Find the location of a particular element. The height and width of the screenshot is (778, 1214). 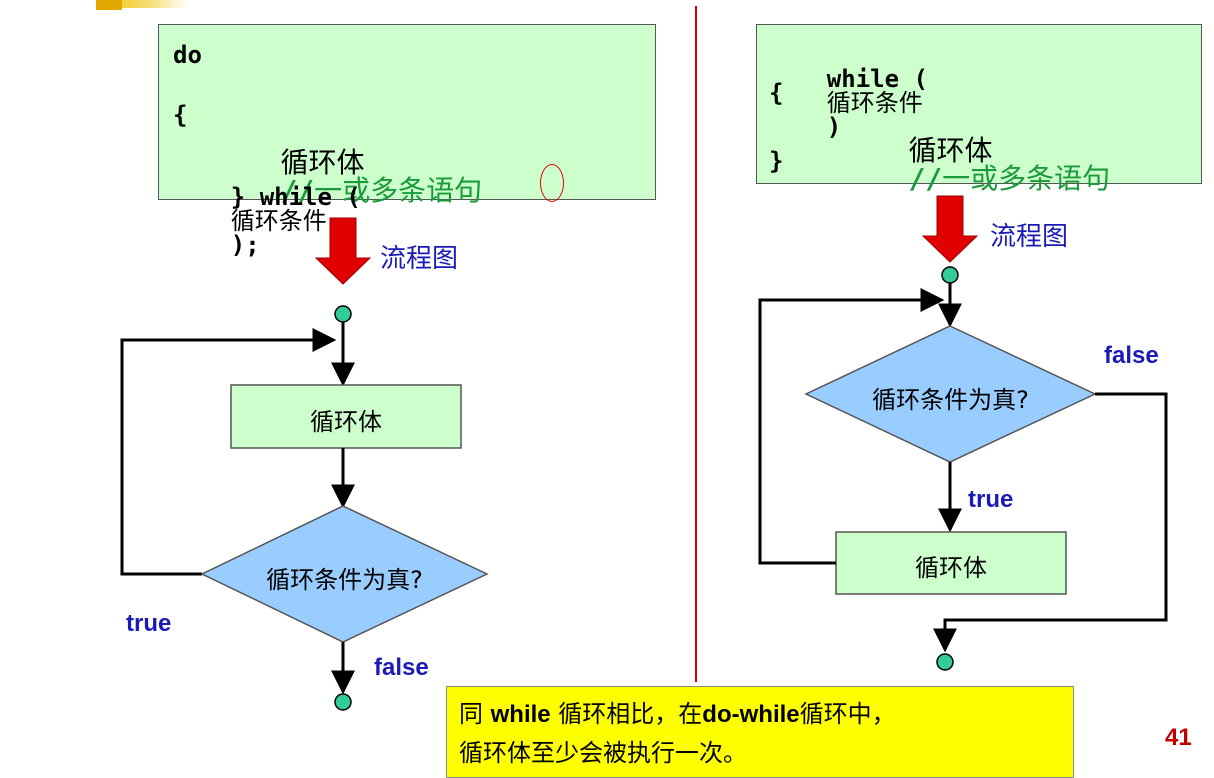

comparison-note: 同 while 循环相比，在do-while循环中， 循环体至少会被执行一次。 is located at coordinates (760, 732).